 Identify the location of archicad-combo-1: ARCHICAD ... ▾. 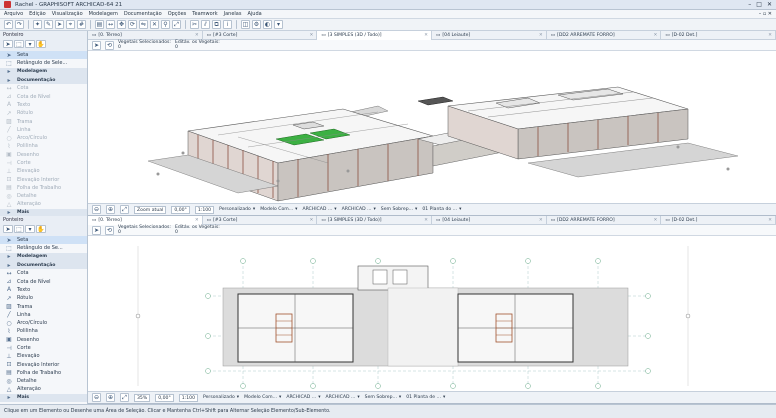
(319, 209).